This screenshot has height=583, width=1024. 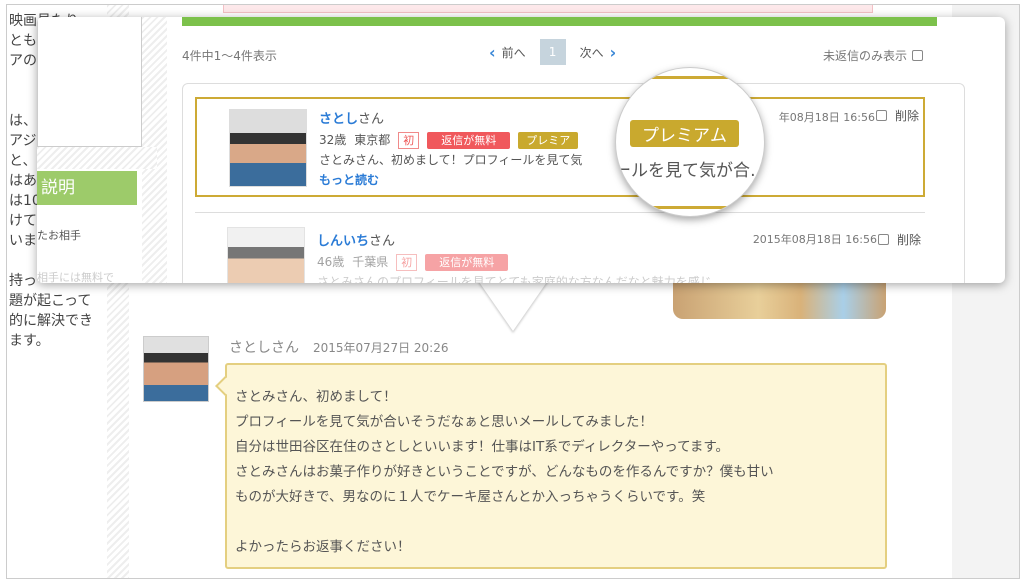 I want to click on unreplied-label: 未返信のみ表示, so click(x=865, y=56).